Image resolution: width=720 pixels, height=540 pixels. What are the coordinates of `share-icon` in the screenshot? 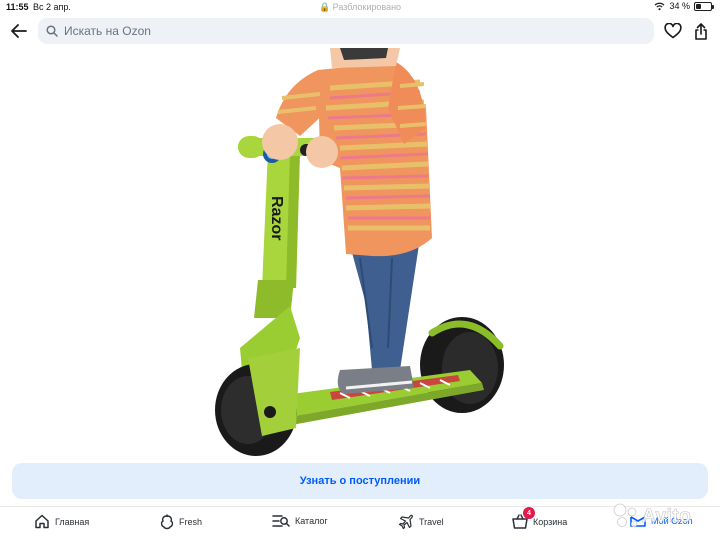 It's located at (701, 31).